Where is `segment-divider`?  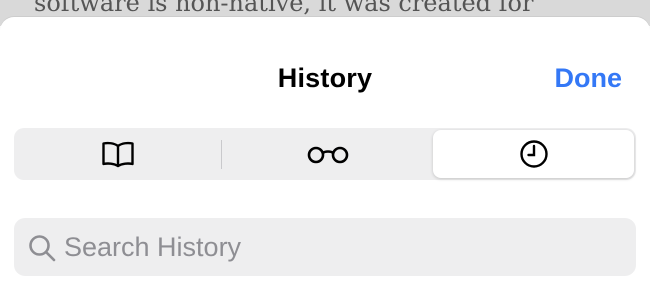 segment-divider is located at coordinates (221, 154).